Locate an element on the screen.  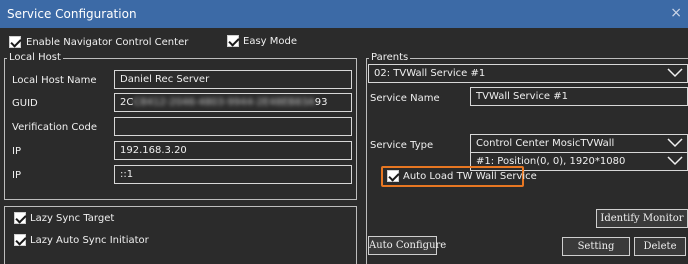
auto-load-checkbox is located at coordinates (393, 176).